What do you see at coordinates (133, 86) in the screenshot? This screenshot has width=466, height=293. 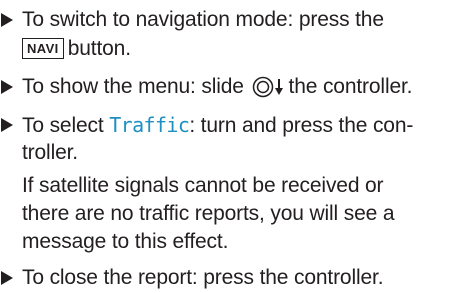 I see `step-2-prefix: To show the menu: slide` at bounding box center [133, 86].